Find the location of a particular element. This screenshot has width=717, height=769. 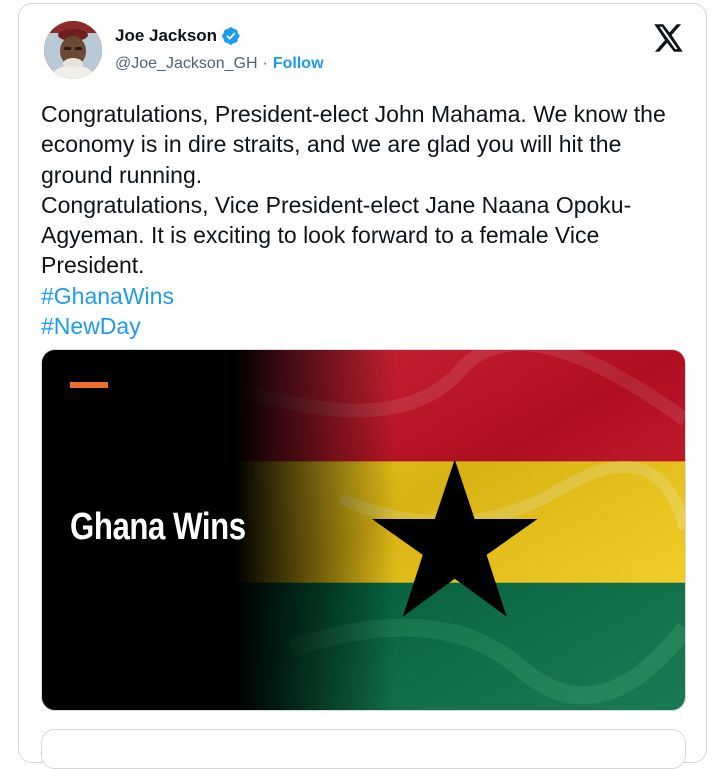

author-handle-row: @Joe_Jackson_GH · Follow is located at coordinates (219, 64).